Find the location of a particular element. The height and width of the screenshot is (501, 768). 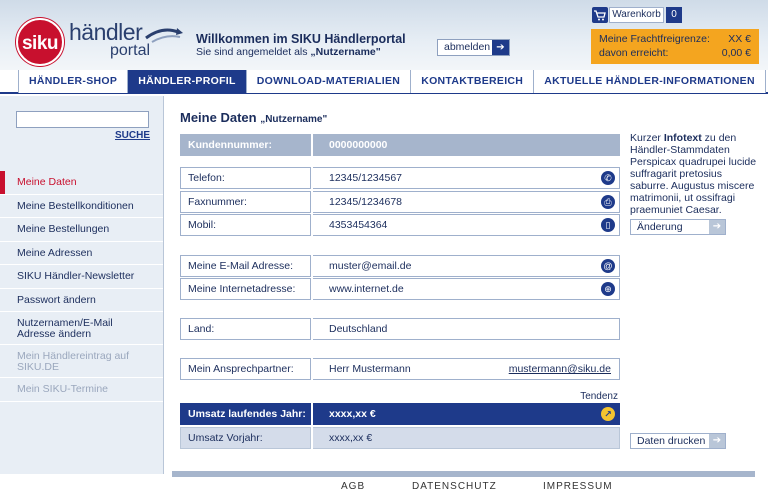

web-text: www.internet.de is located at coordinates (366, 289).